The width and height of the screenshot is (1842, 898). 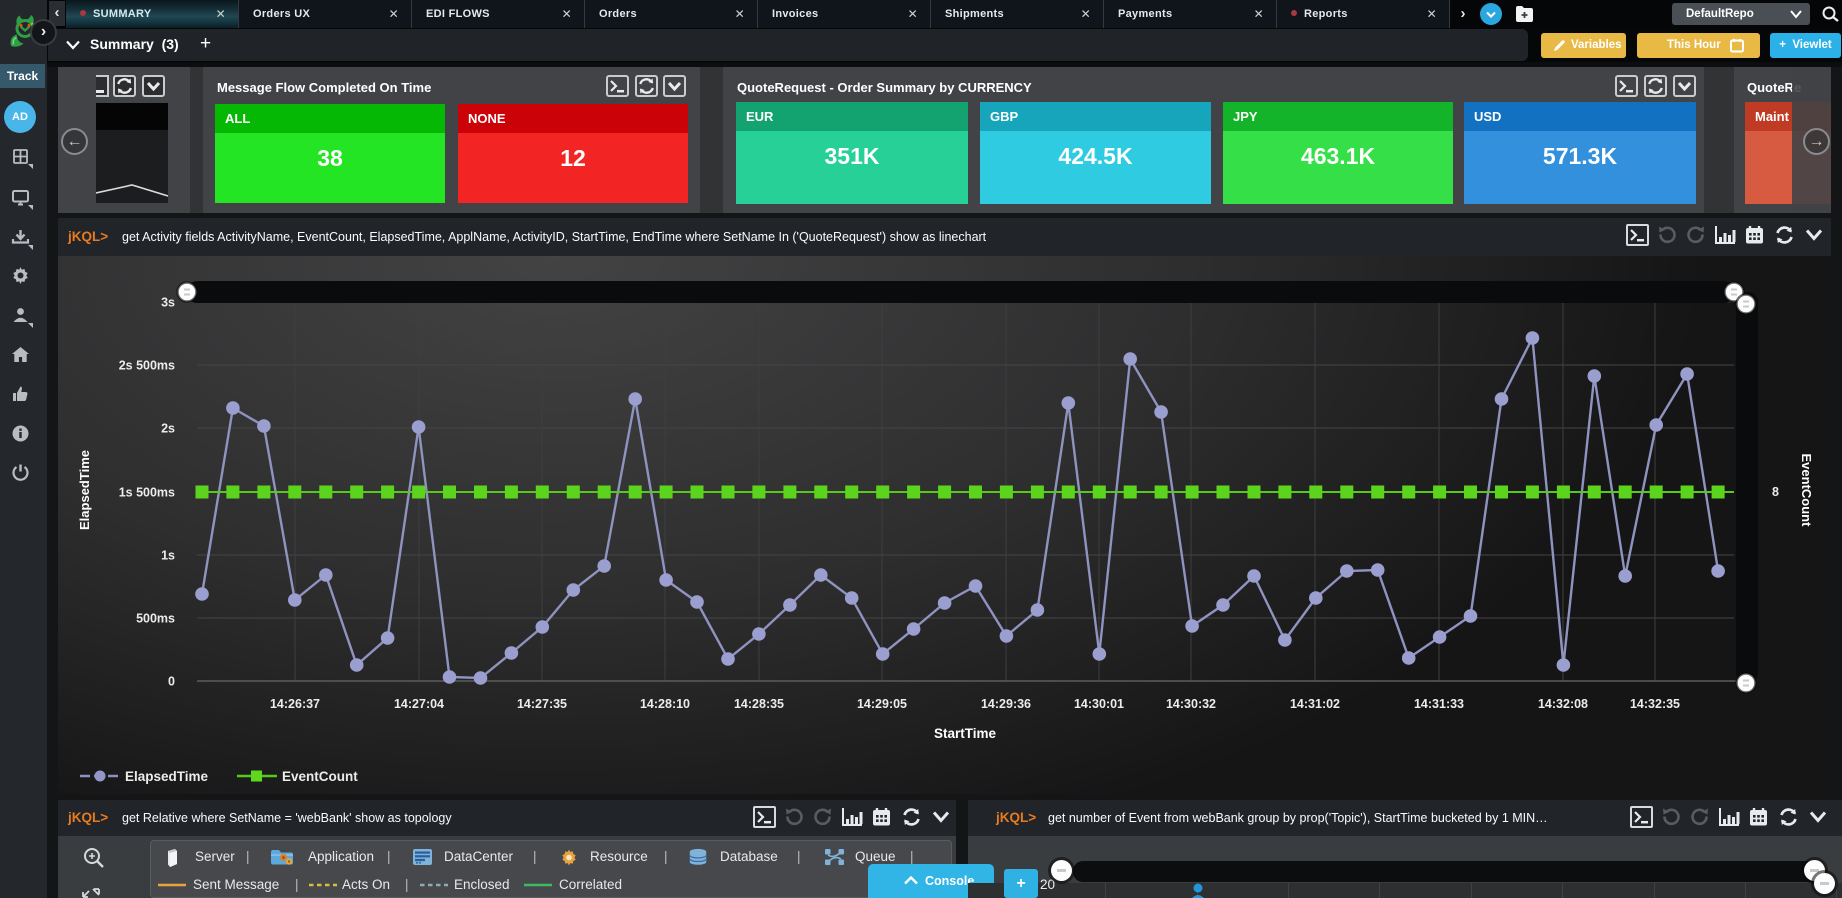 I want to click on svg-text: 14:32:35, so click(x=1655, y=704).